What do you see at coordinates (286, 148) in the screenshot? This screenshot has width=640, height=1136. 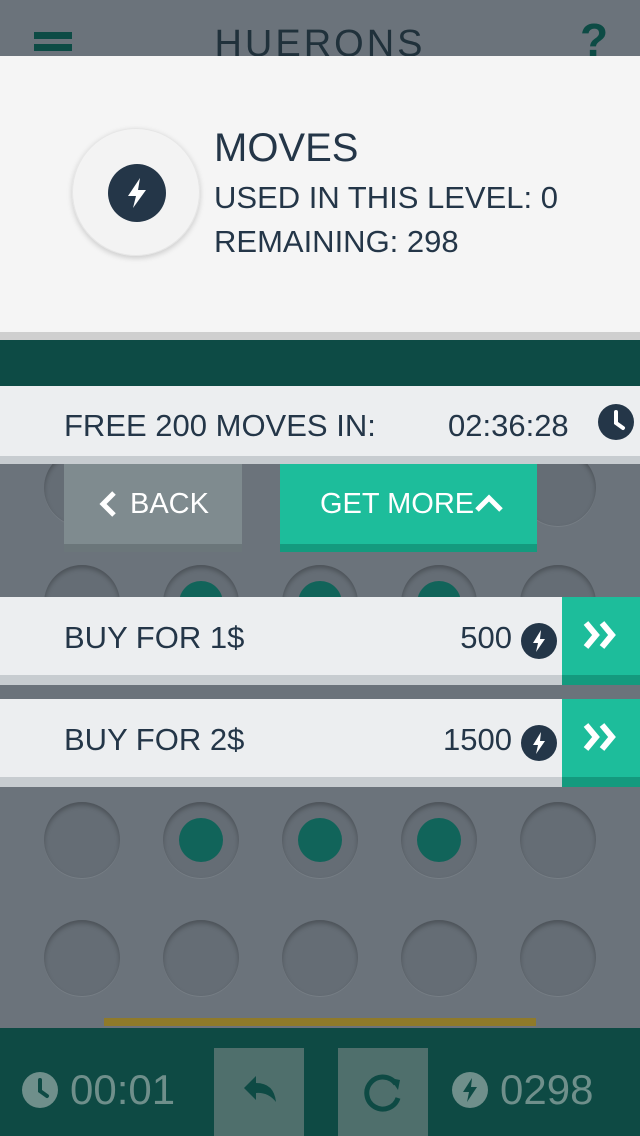 I see `panel-title: MOVES` at bounding box center [286, 148].